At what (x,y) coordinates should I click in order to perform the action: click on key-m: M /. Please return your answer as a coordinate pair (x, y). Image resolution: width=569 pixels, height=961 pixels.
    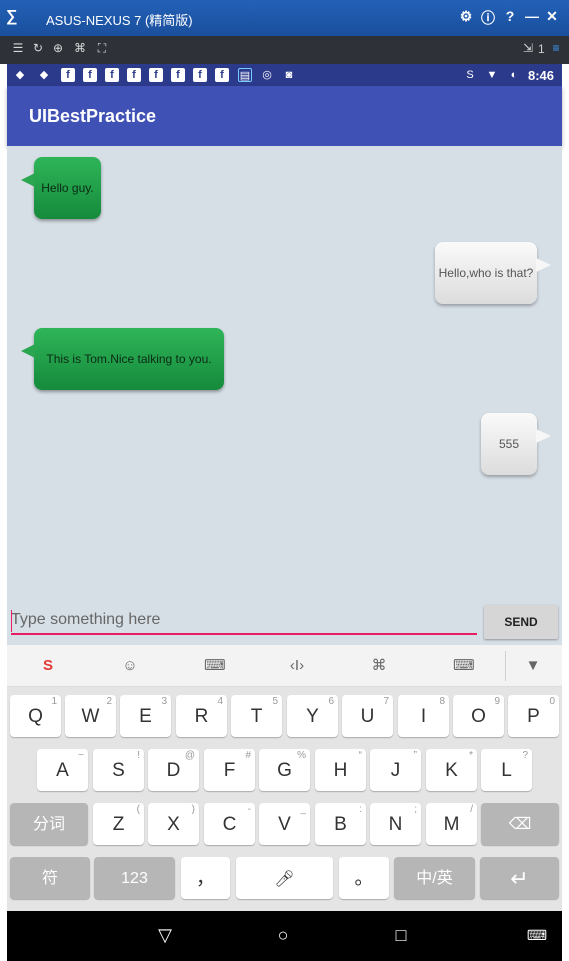
    Looking at the image, I should click on (451, 824).